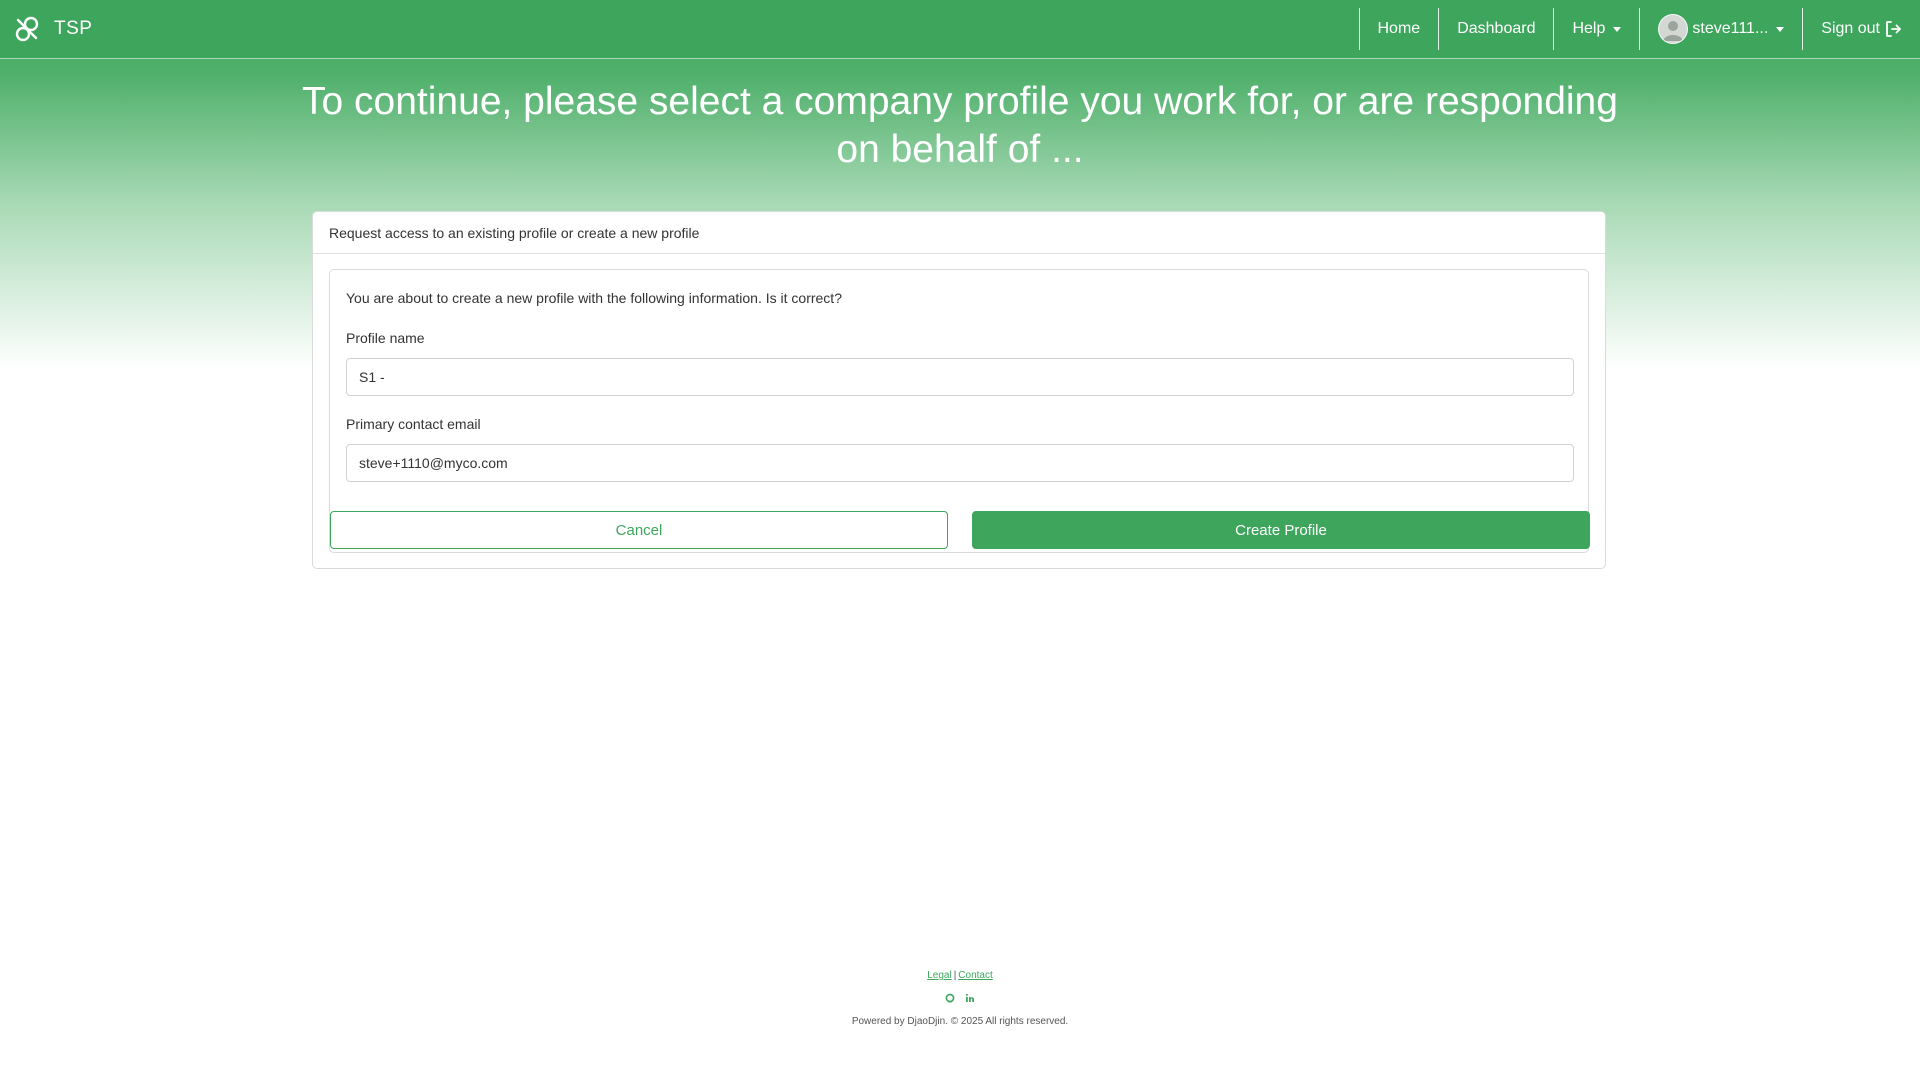 Image resolution: width=1920 pixels, height=1080 pixels. What do you see at coordinates (1850, 28) in the screenshot?
I see `nav-signout-label: Sign out` at bounding box center [1850, 28].